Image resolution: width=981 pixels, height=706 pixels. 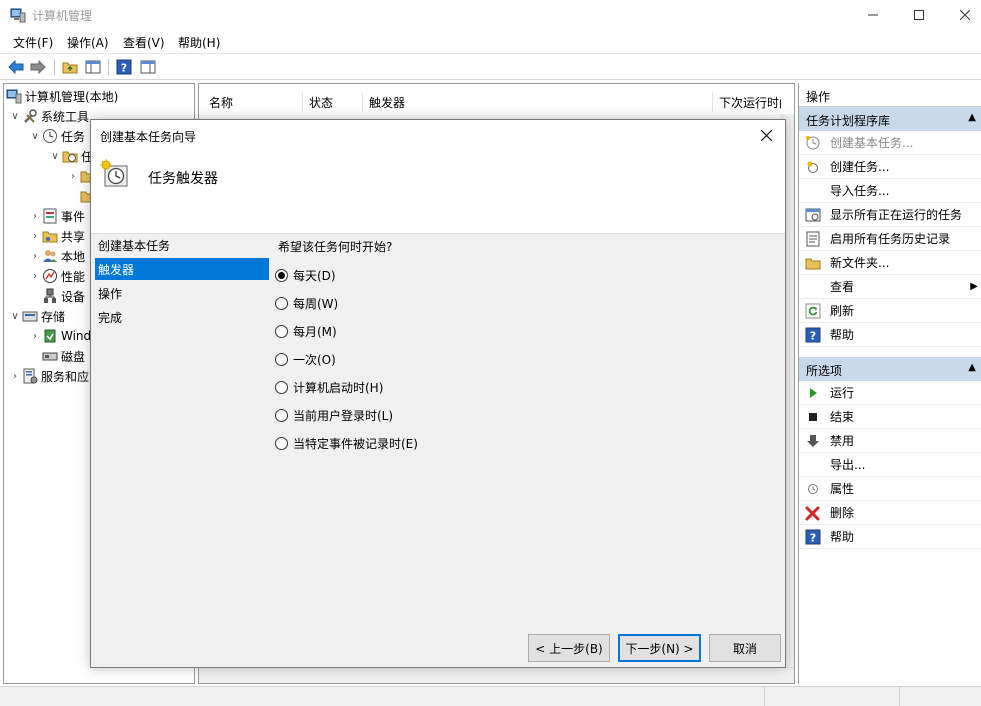 I want to click on forward-button, so click(x=38, y=67).